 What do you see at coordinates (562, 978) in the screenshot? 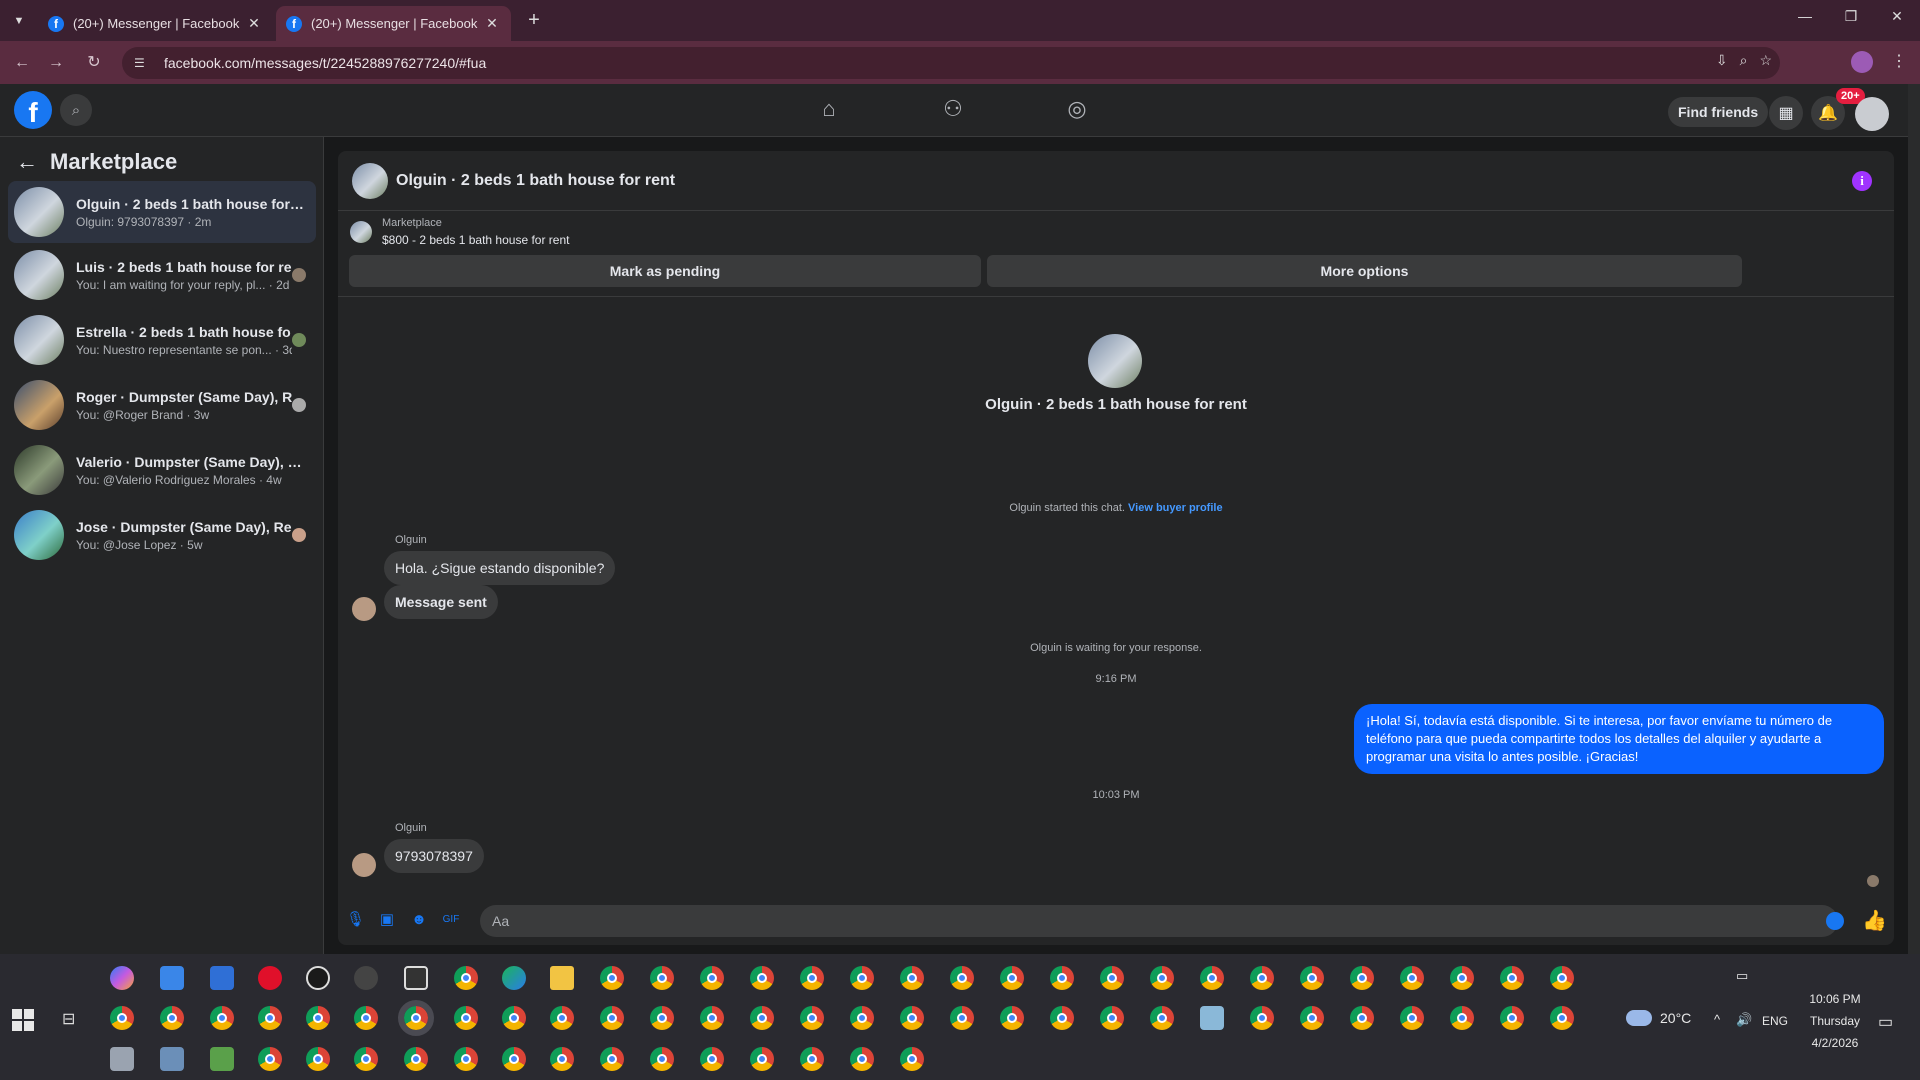
I see `file-explorer-icon` at bounding box center [562, 978].